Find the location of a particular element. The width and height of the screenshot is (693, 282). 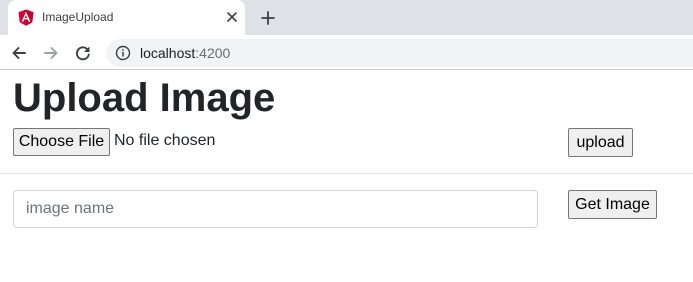

close-icon is located at coordinates (232, 17).